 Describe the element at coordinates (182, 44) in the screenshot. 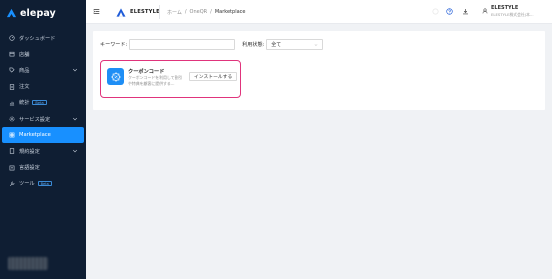

I see `keyword-input` at that location.